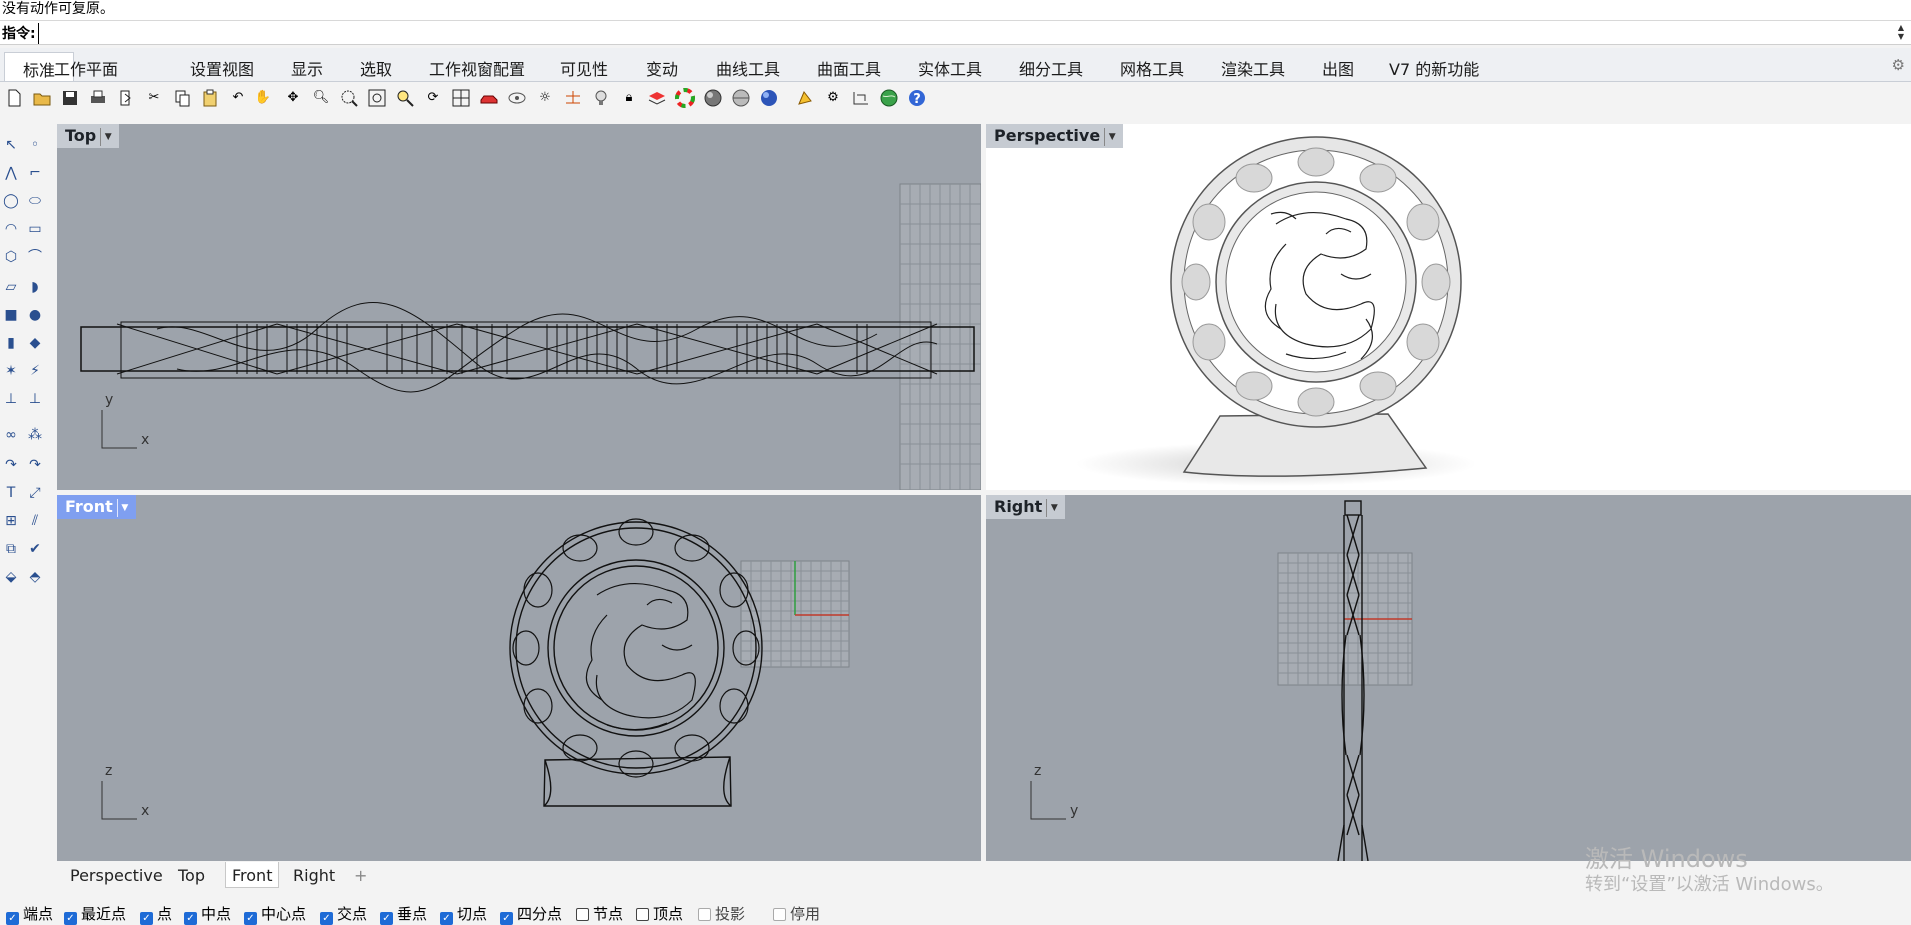 Image resolution: width=1911 pixels, height=925 pixels. What do you see at coordinates (11, 145) in the screenshot?
I see `select-arrow-icon: ↖` at bounding box center [11, 145].